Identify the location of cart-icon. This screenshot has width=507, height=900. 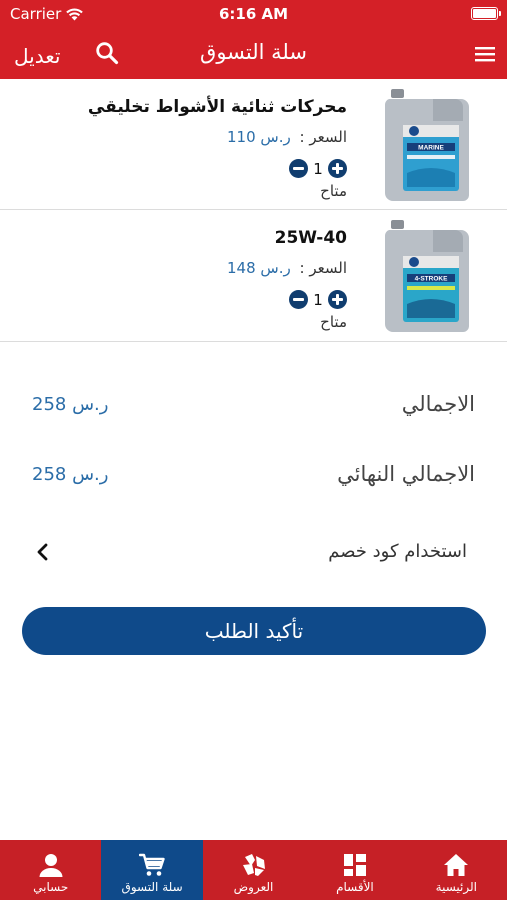
(152, 864).